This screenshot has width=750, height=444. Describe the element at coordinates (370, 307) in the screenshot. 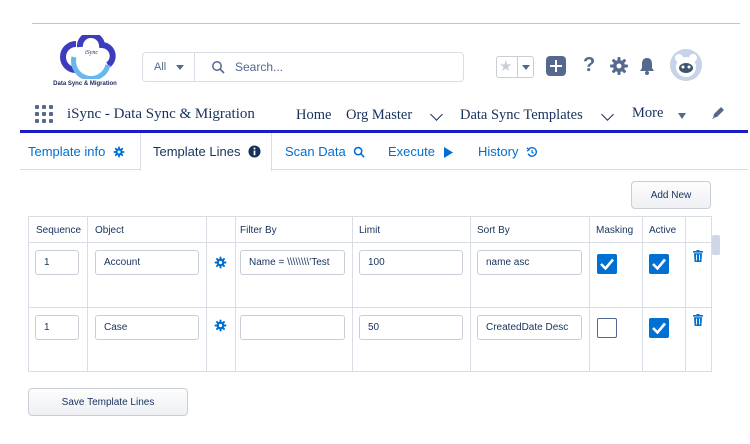

I see `row-divider` at that location.